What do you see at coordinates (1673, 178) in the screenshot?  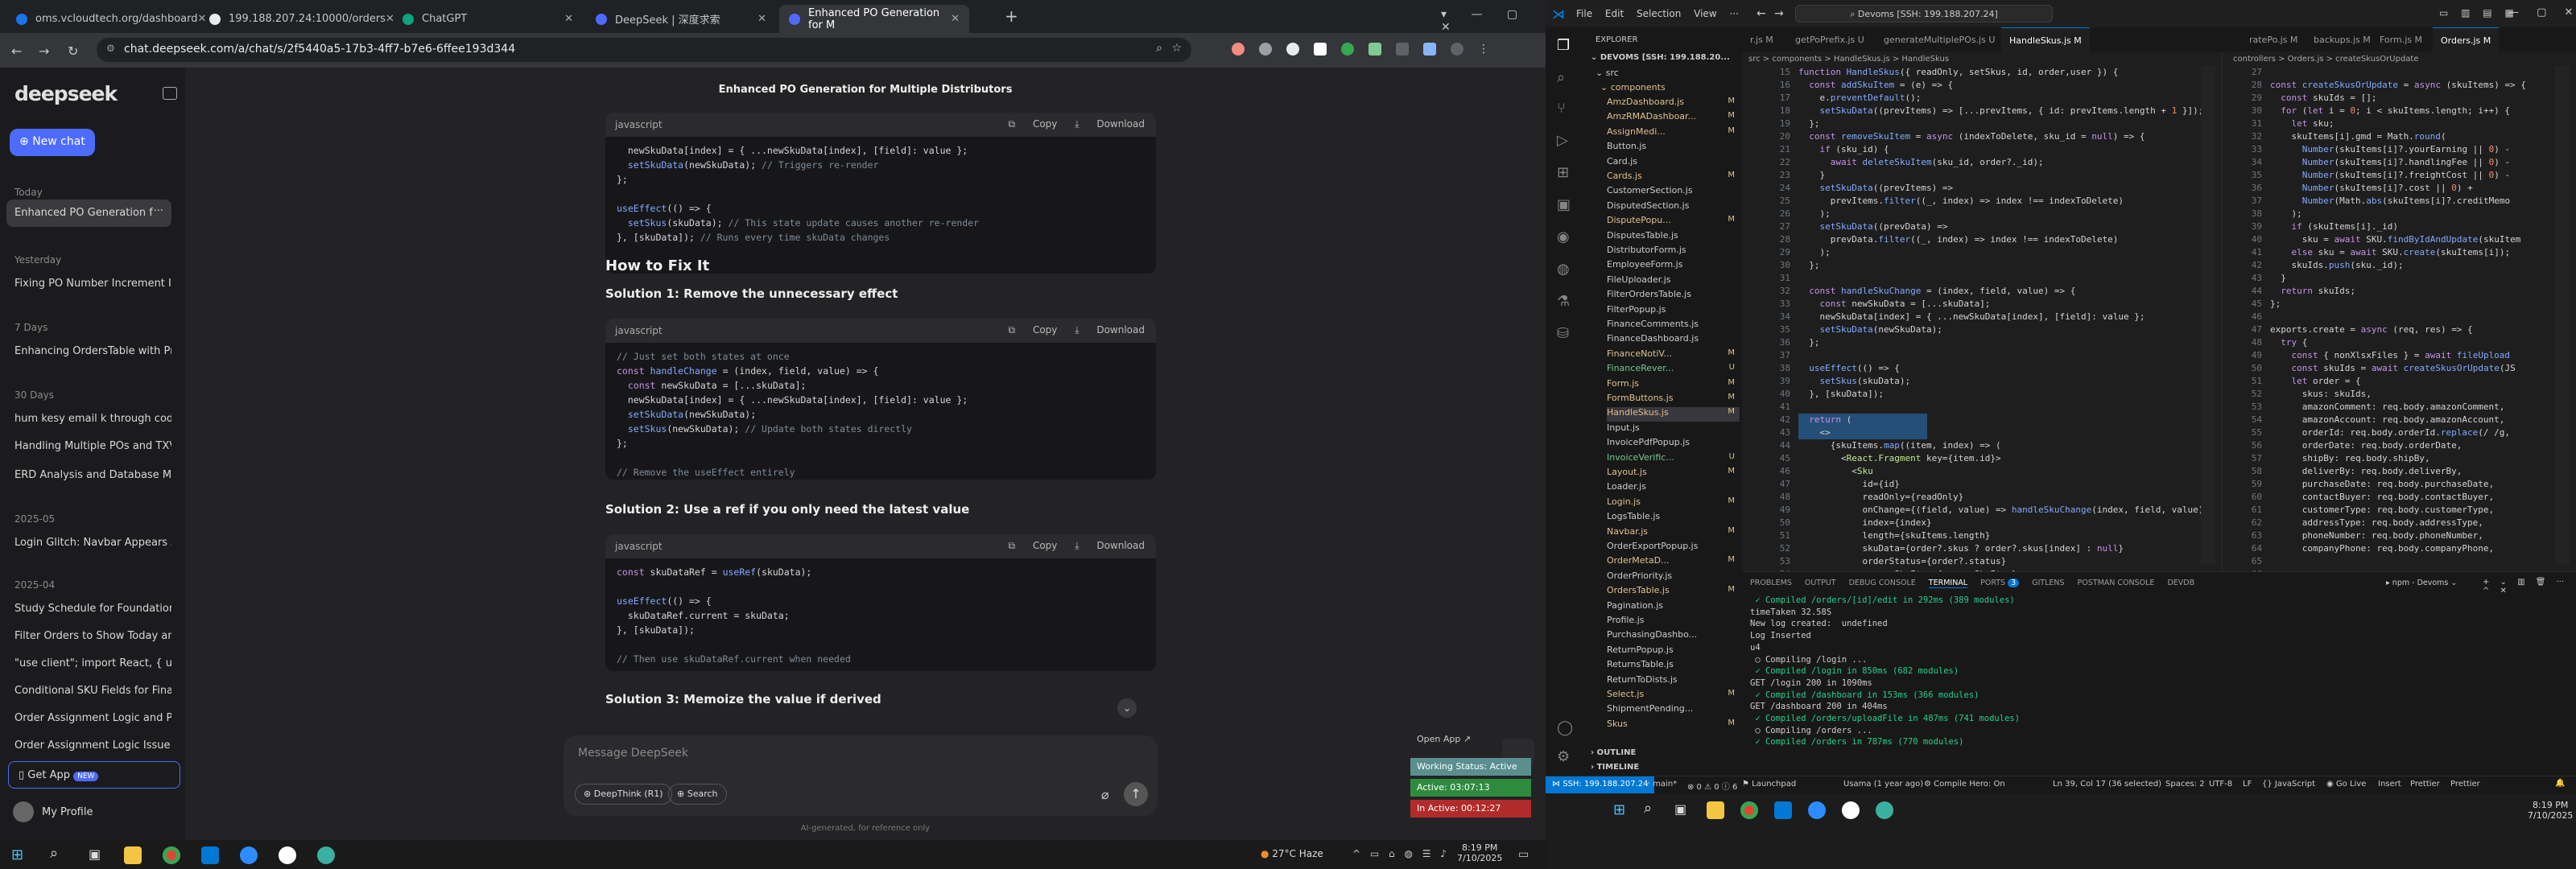 I see `file-item: Cards.js M` at bounding box center [1673, 178].